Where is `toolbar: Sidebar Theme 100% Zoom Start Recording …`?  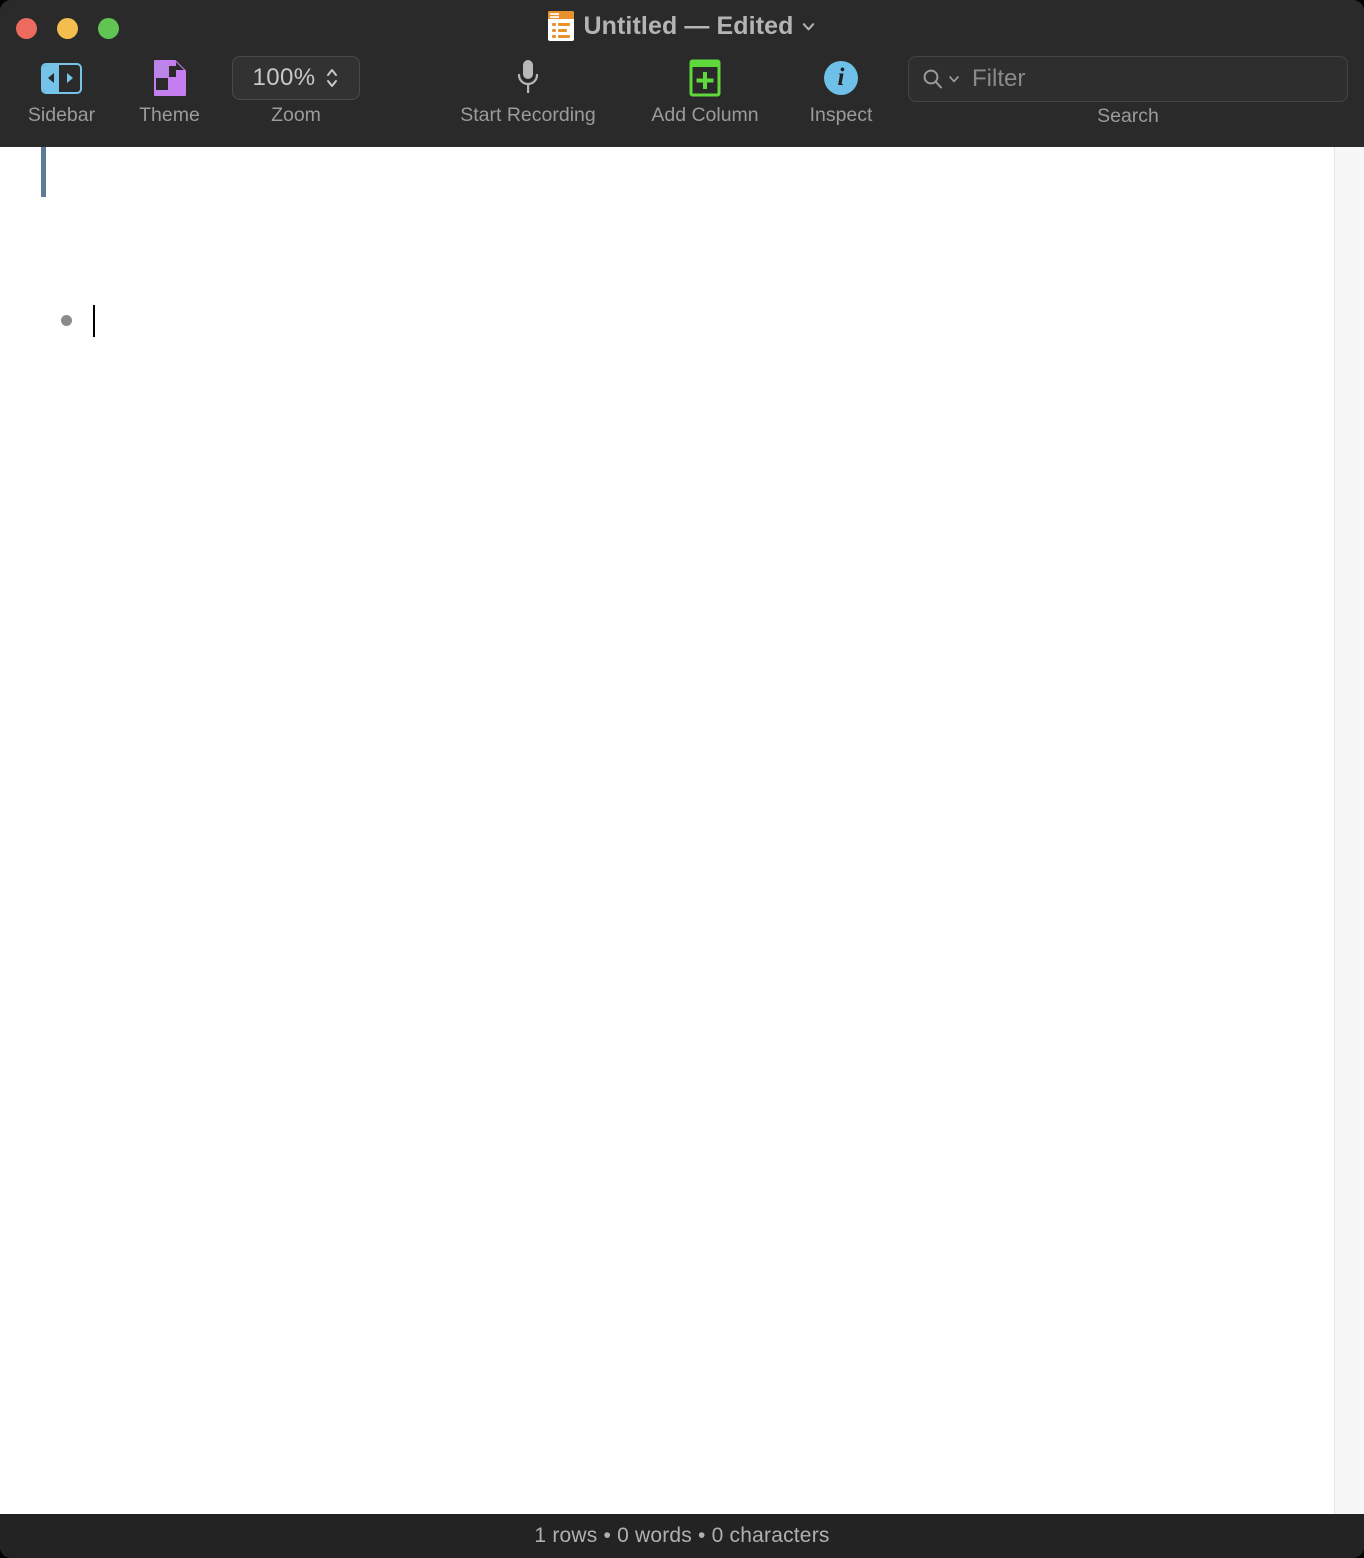 toolbar: Sidebar Theme 100% Zoom Start Recording … is located at coordinates (682, 99).